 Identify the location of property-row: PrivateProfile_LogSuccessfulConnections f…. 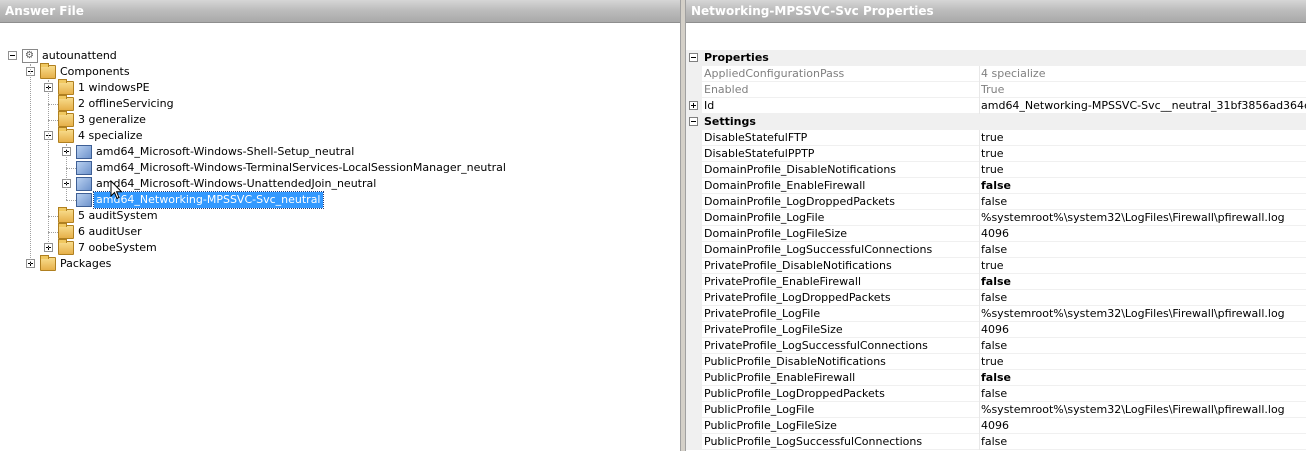
(996, 346).